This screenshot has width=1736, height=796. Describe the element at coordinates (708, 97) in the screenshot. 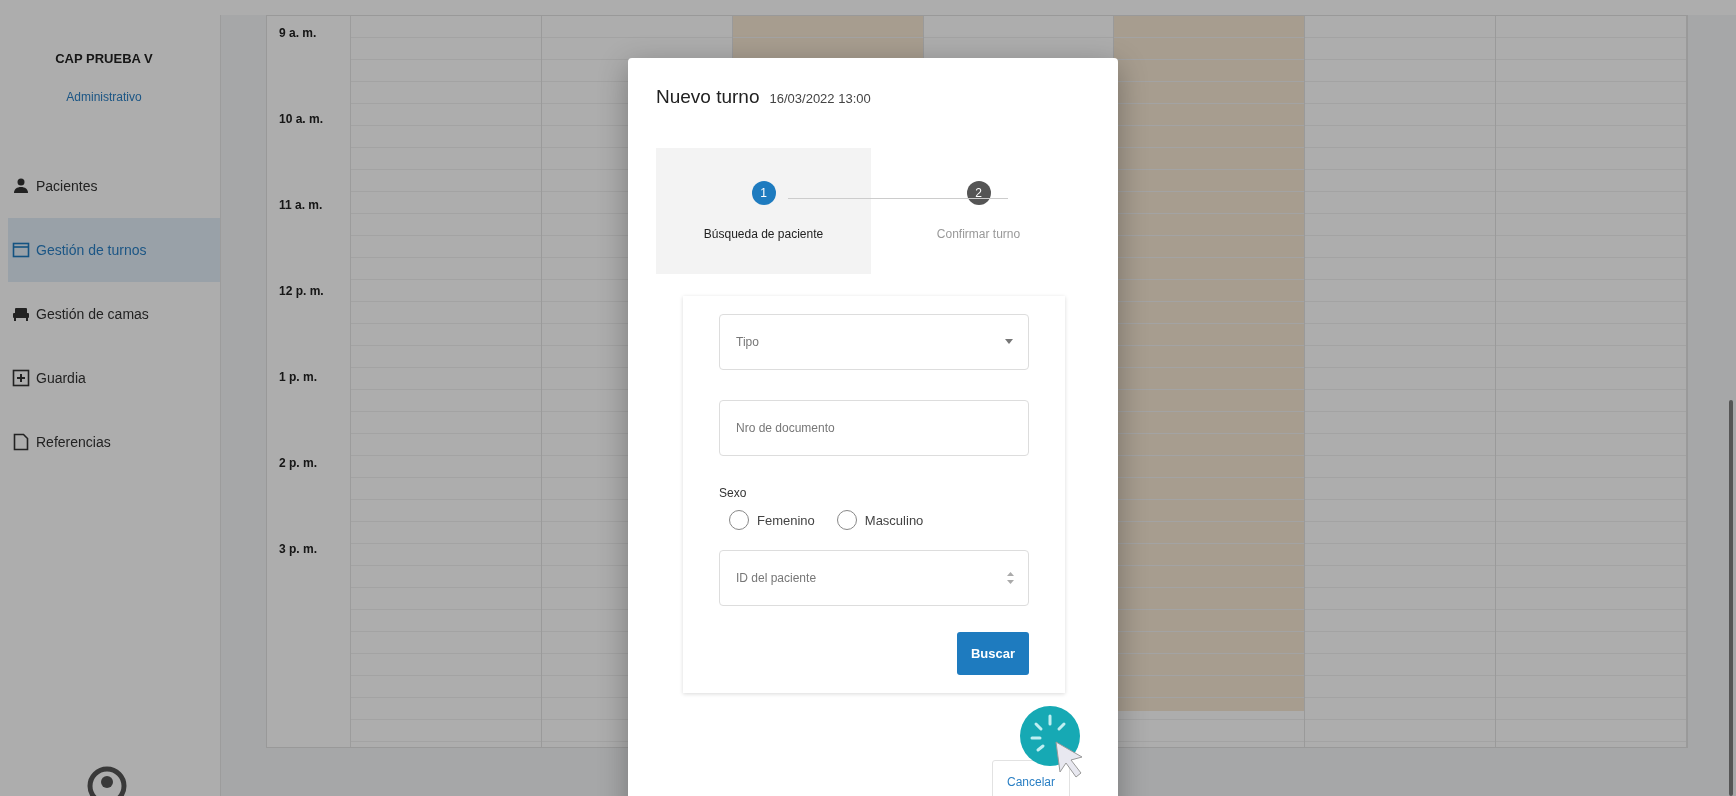

I see `dialog-title: Nuevo turno` at that location.